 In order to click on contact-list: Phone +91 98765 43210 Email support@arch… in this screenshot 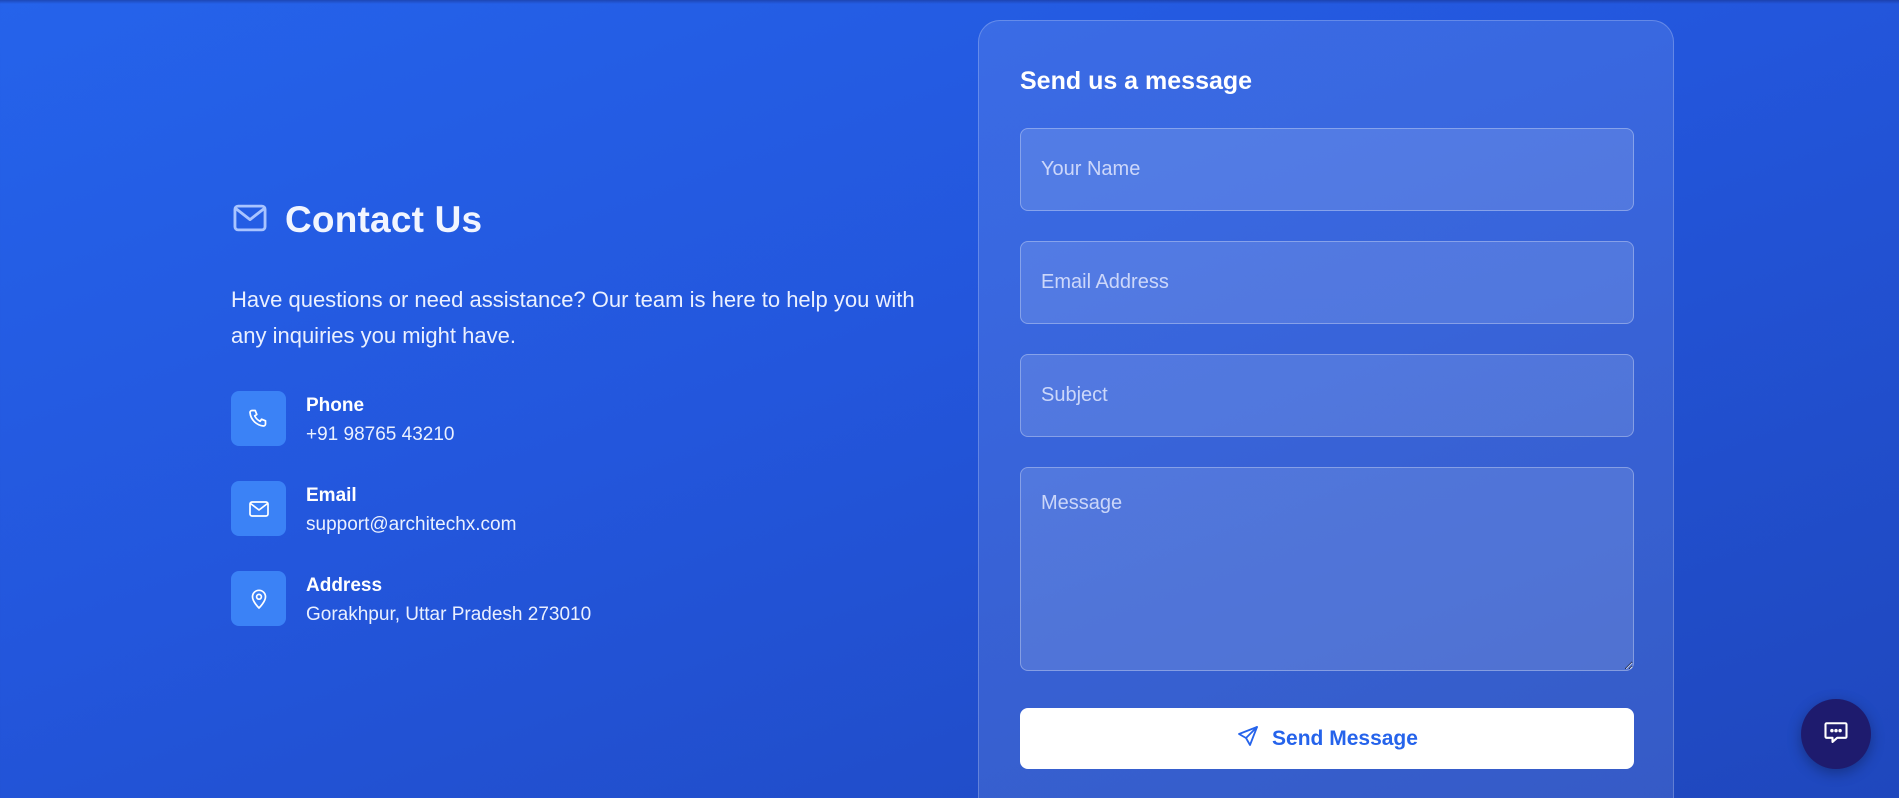, I will do `click(581, 526)`.